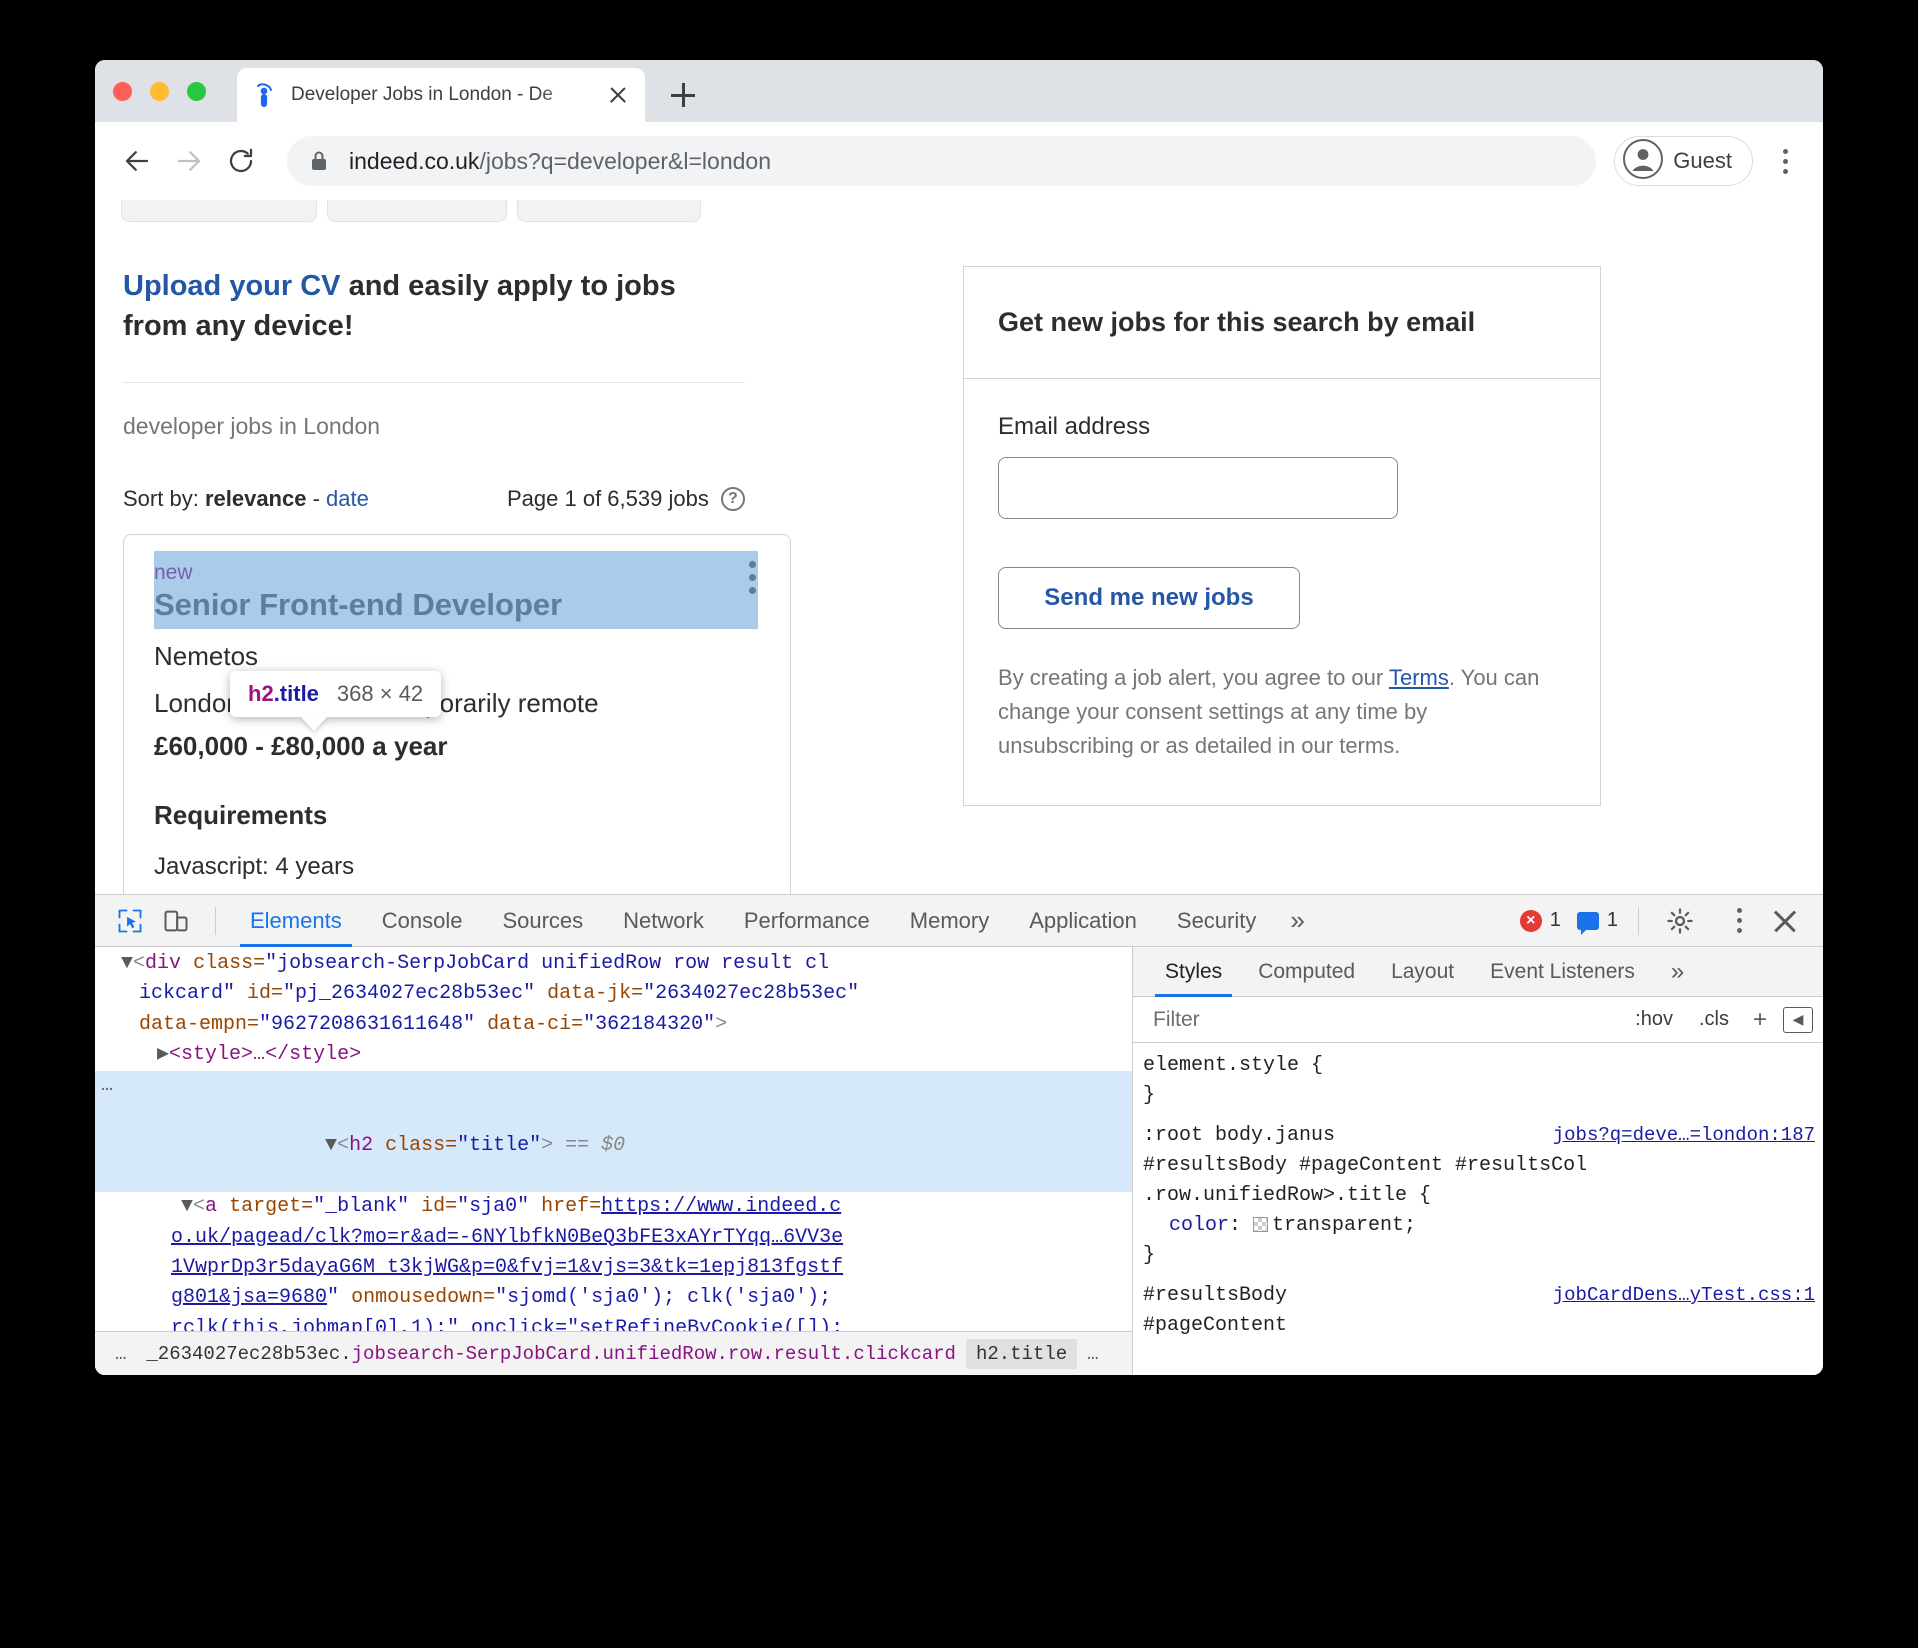 The height and width of the screenshot is (1648, 1918). I want to click on forward-button, so click(189, 161).